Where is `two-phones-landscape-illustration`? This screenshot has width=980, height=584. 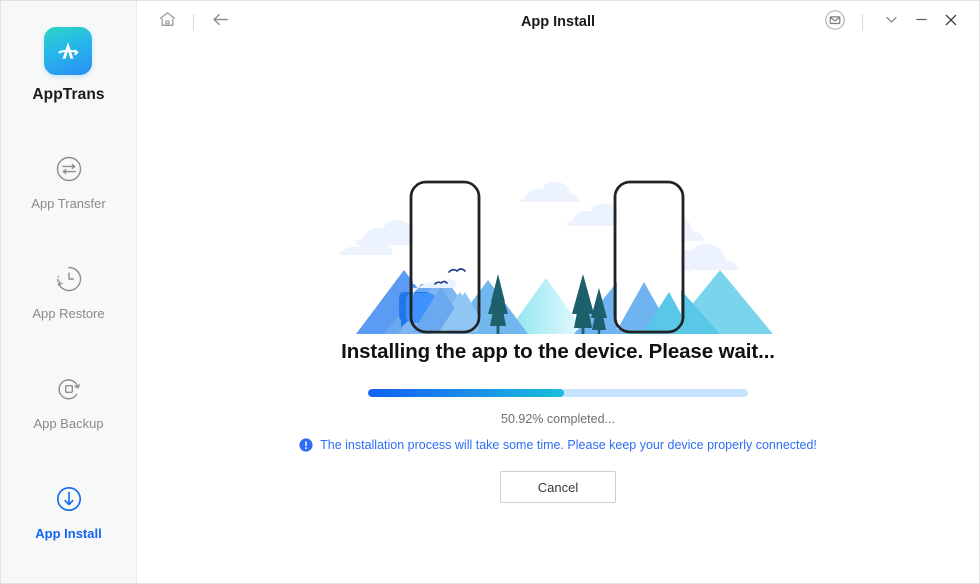 two-phones-landscape-illustration is located at coordinates (558, 259).